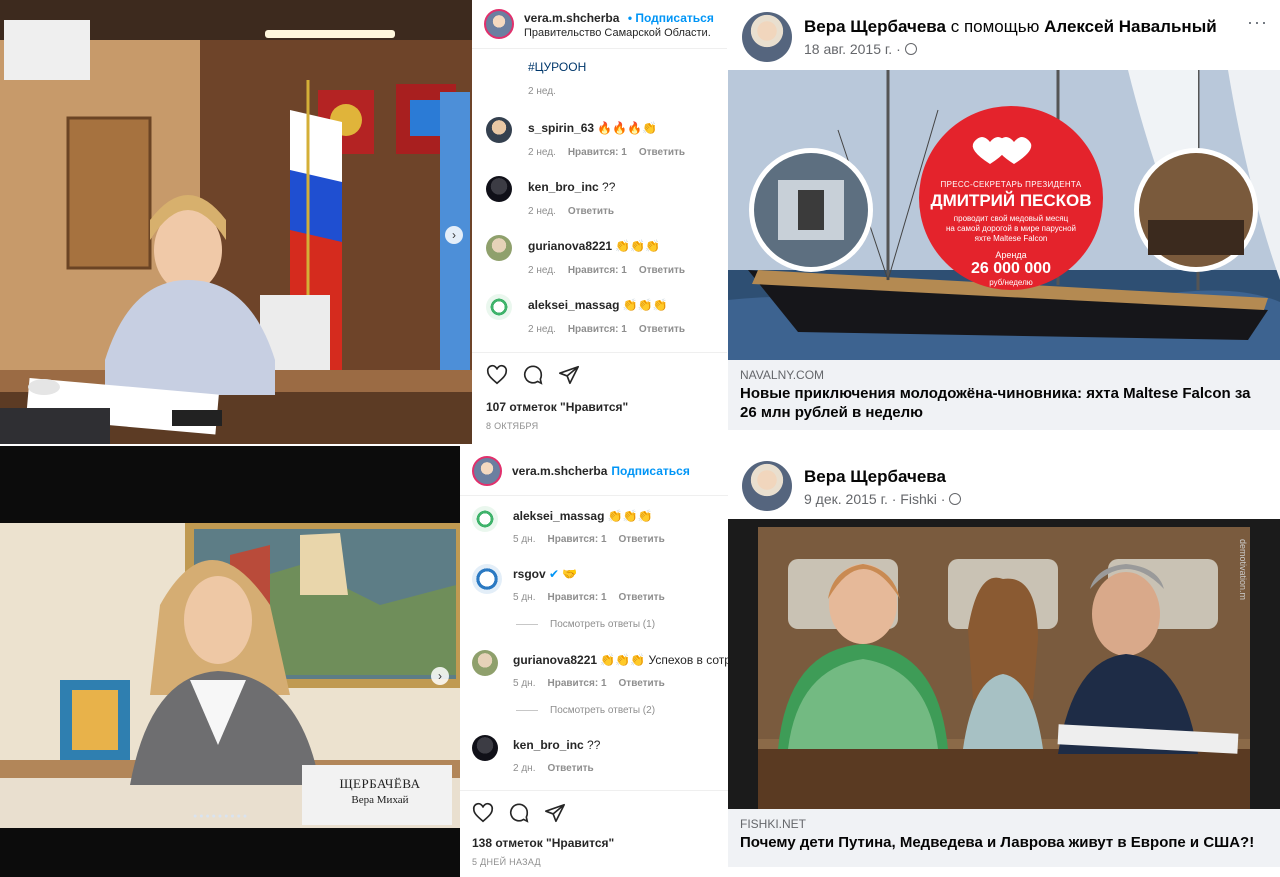 This screenshot has height=877, width=1280. Describe the element at coordinates (585, 710) in the screenshot. I see `view-replies-button: Посмотреть ответы (2)` at that location.